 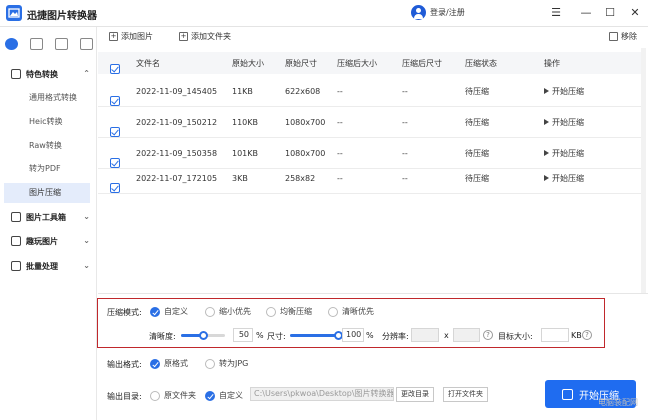 What do you see at coordinates (260, 335) in the screenshot?
I see `clarity-percent: %` at bounding box center [260, 335].